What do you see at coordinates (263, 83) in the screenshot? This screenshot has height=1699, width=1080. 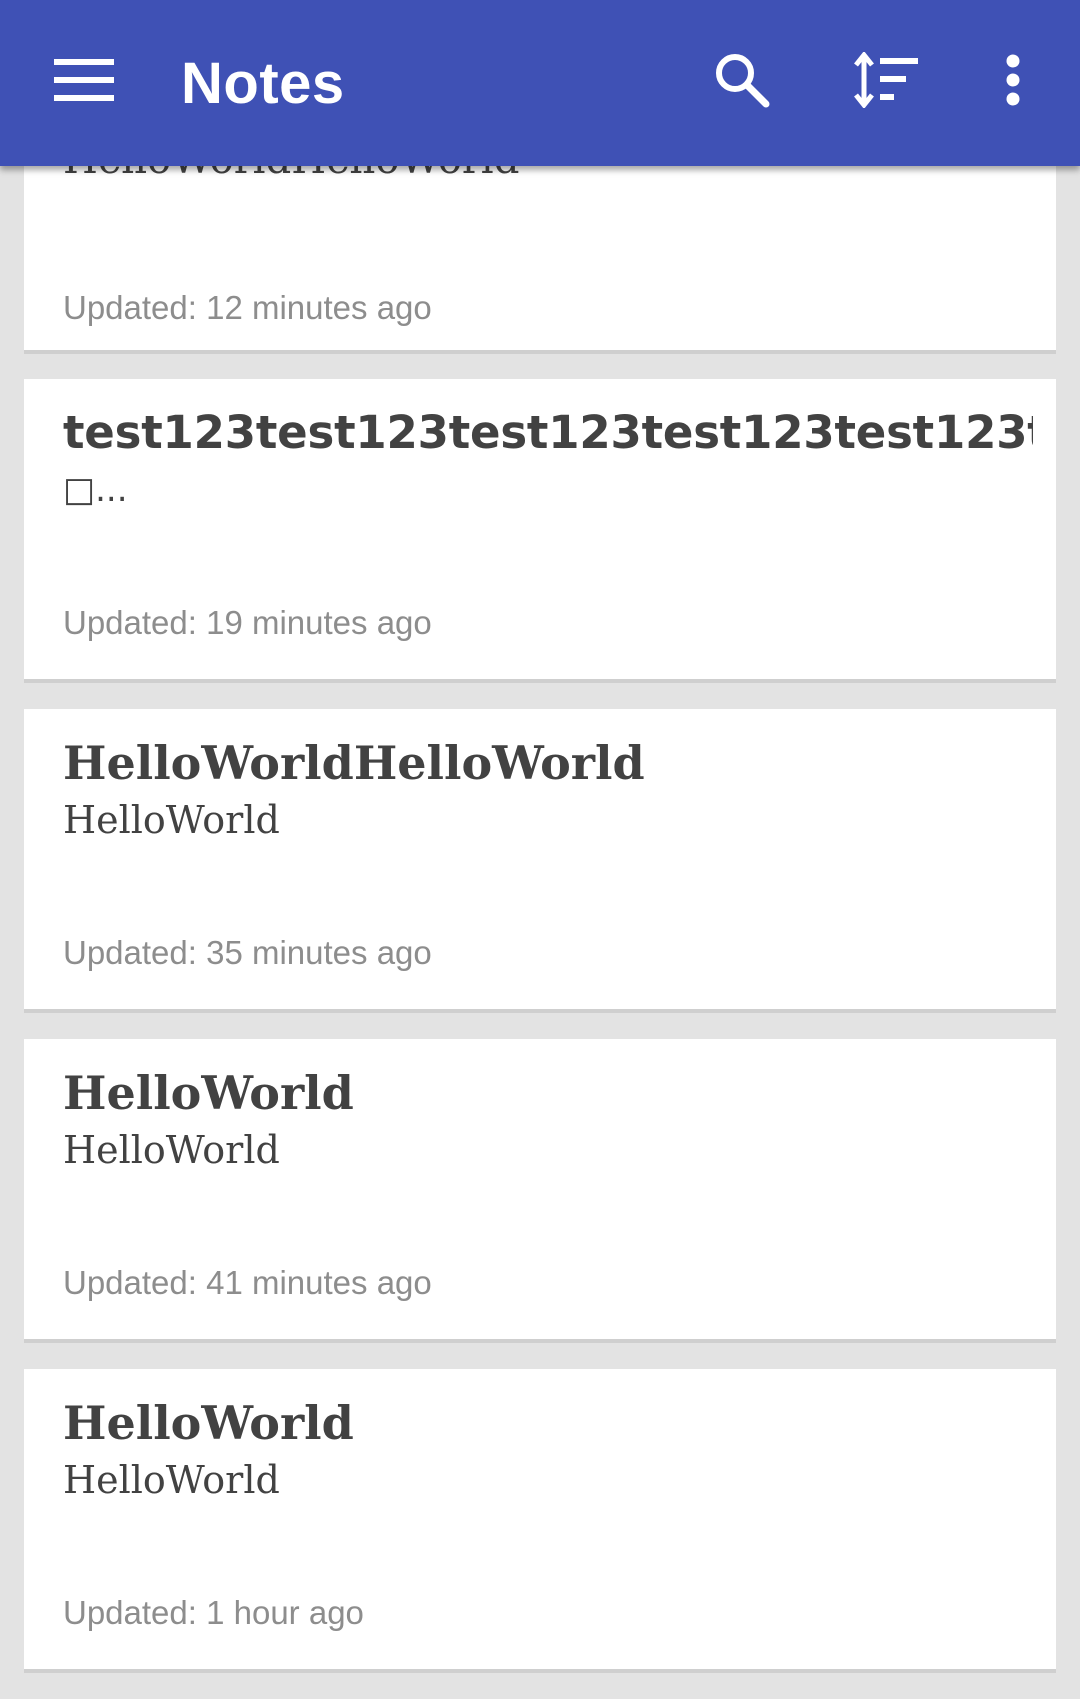 I see `app-title: Notes` at bounding box center [263, 83].